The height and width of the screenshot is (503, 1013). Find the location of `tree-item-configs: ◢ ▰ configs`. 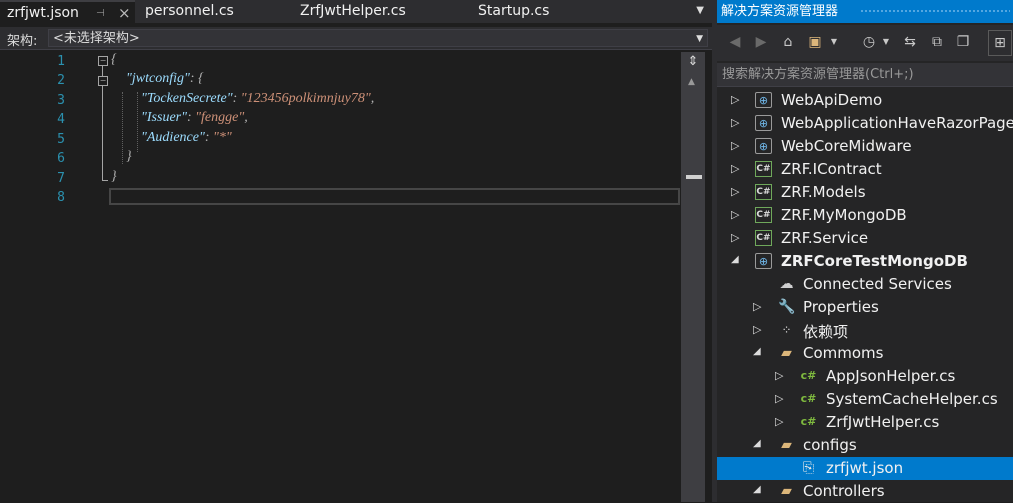

tree-item-configs: ◢ ▰ configs is located at coordinates (865, 445).